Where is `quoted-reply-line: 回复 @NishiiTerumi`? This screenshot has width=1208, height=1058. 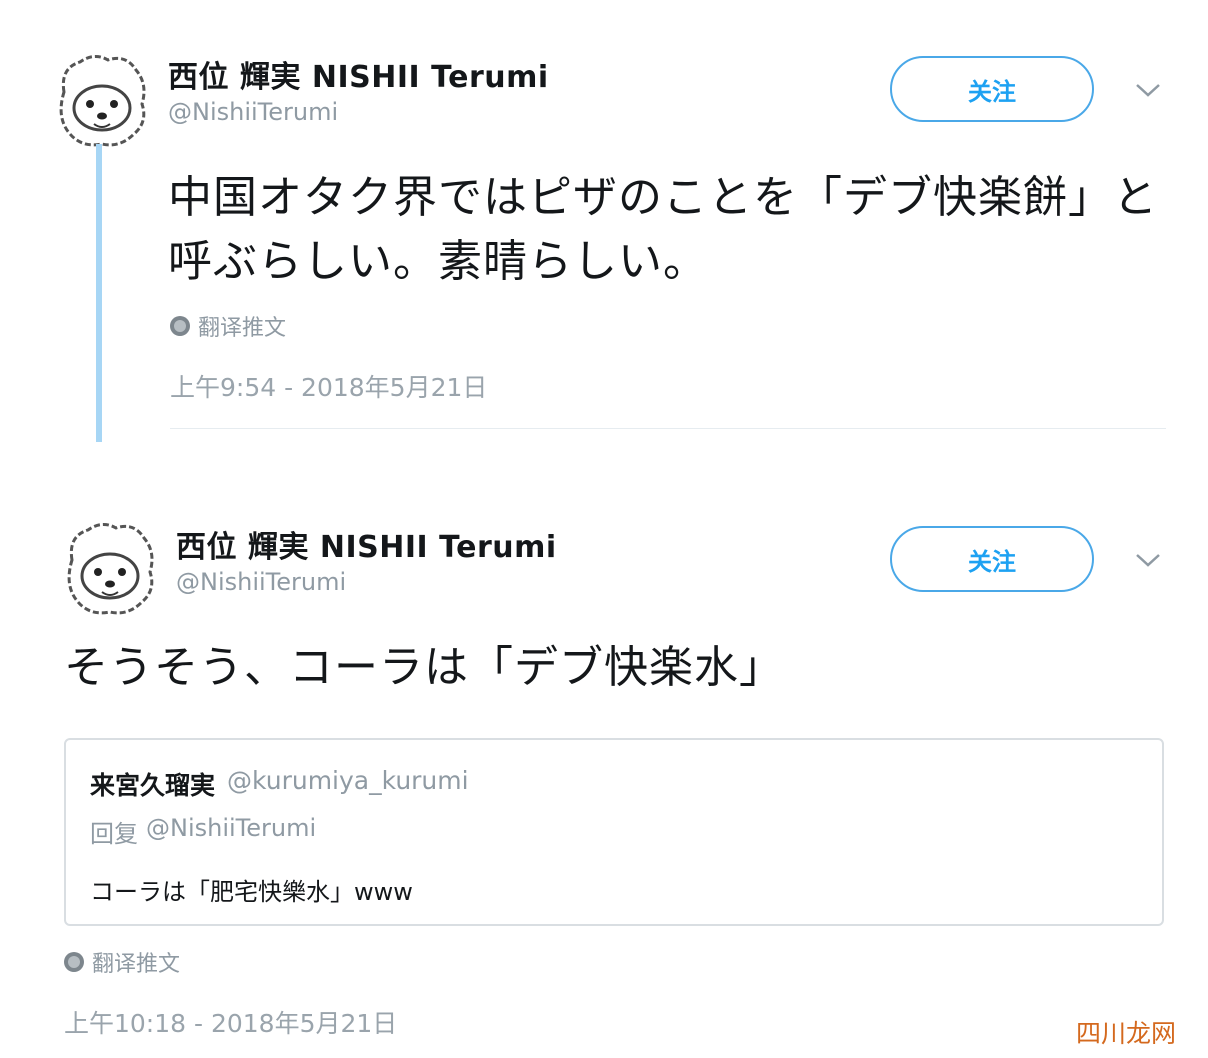 quoted-reply-line: 回复 @NishiiTerumi is located at coordinates (203, 831).